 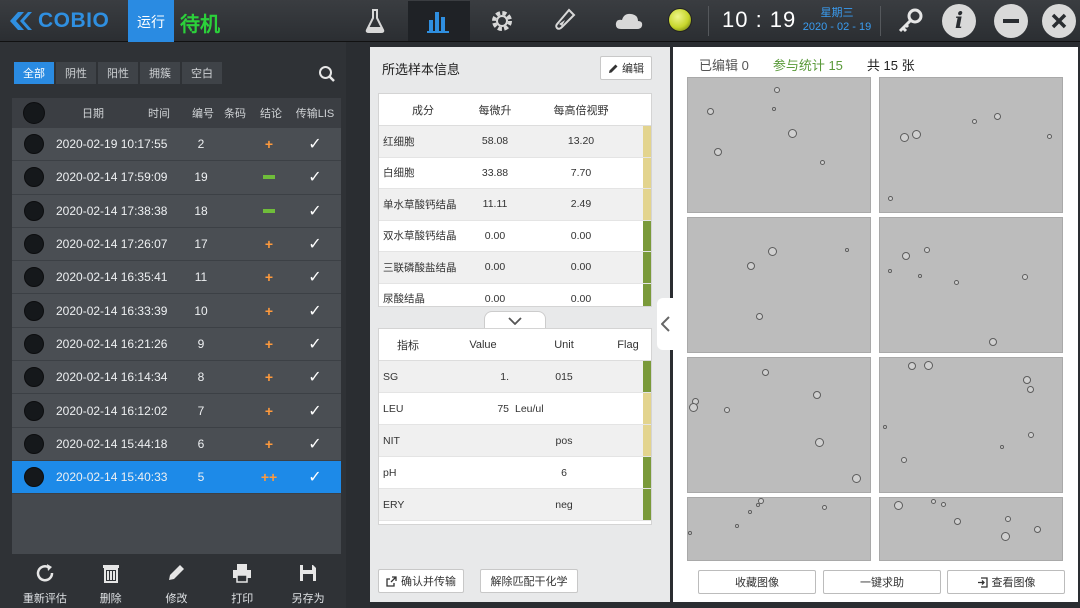 What do you see at coordinates (959, 21) in the screenshot?
I see `info-button: i` at bounding box center [959, 21].